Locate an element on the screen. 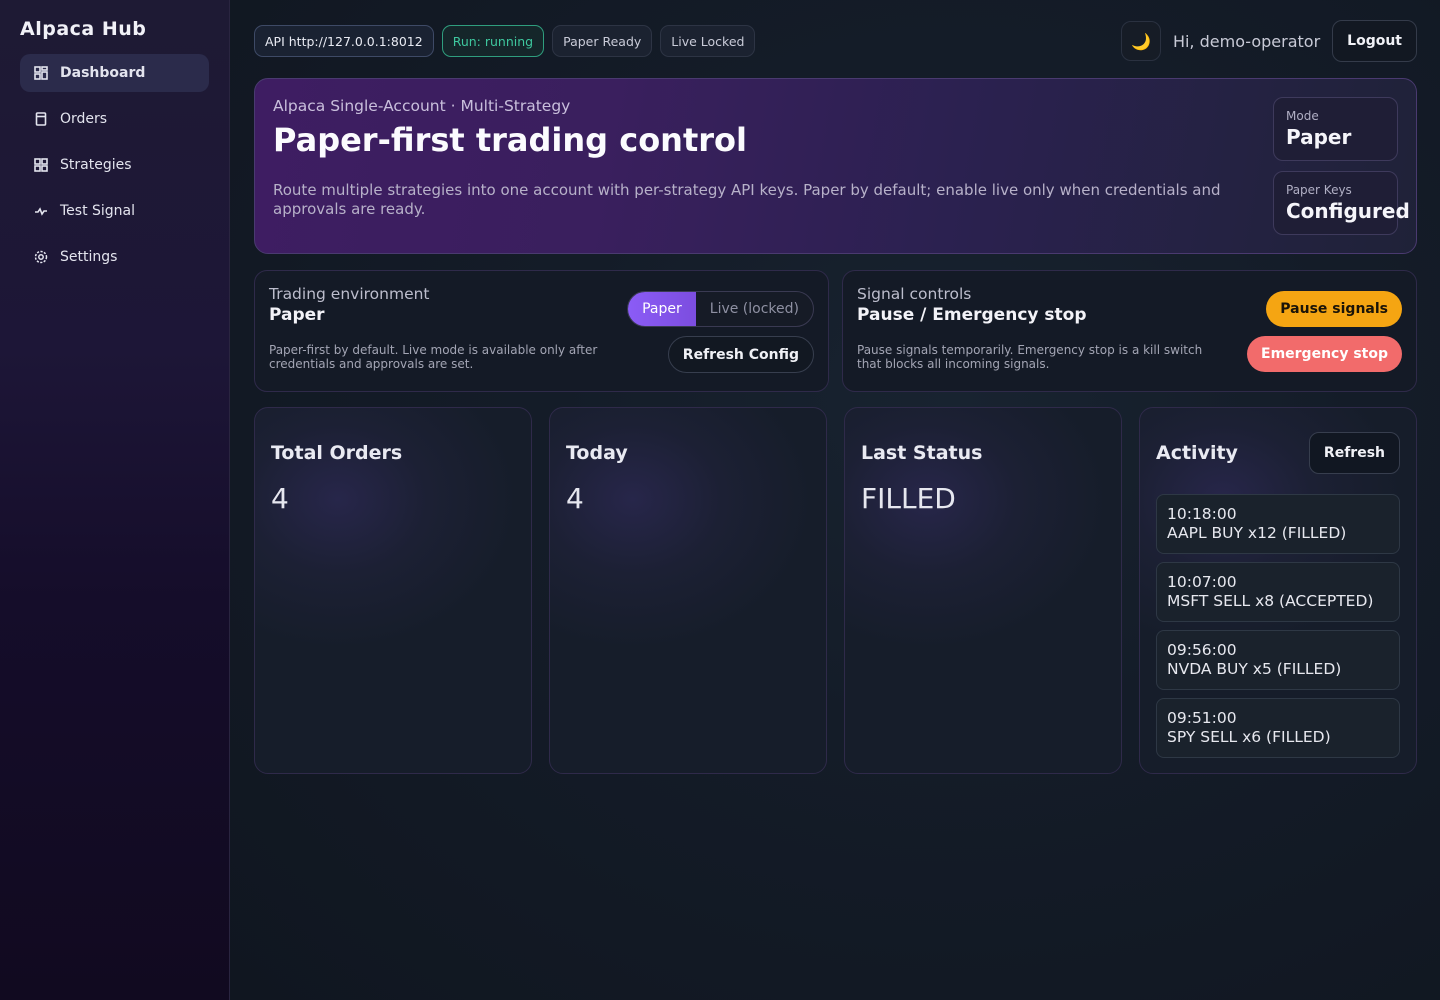 The width and height of the screenshot is (1440, 1000). logout-button: Logout is located at coordinates (1374, 41).